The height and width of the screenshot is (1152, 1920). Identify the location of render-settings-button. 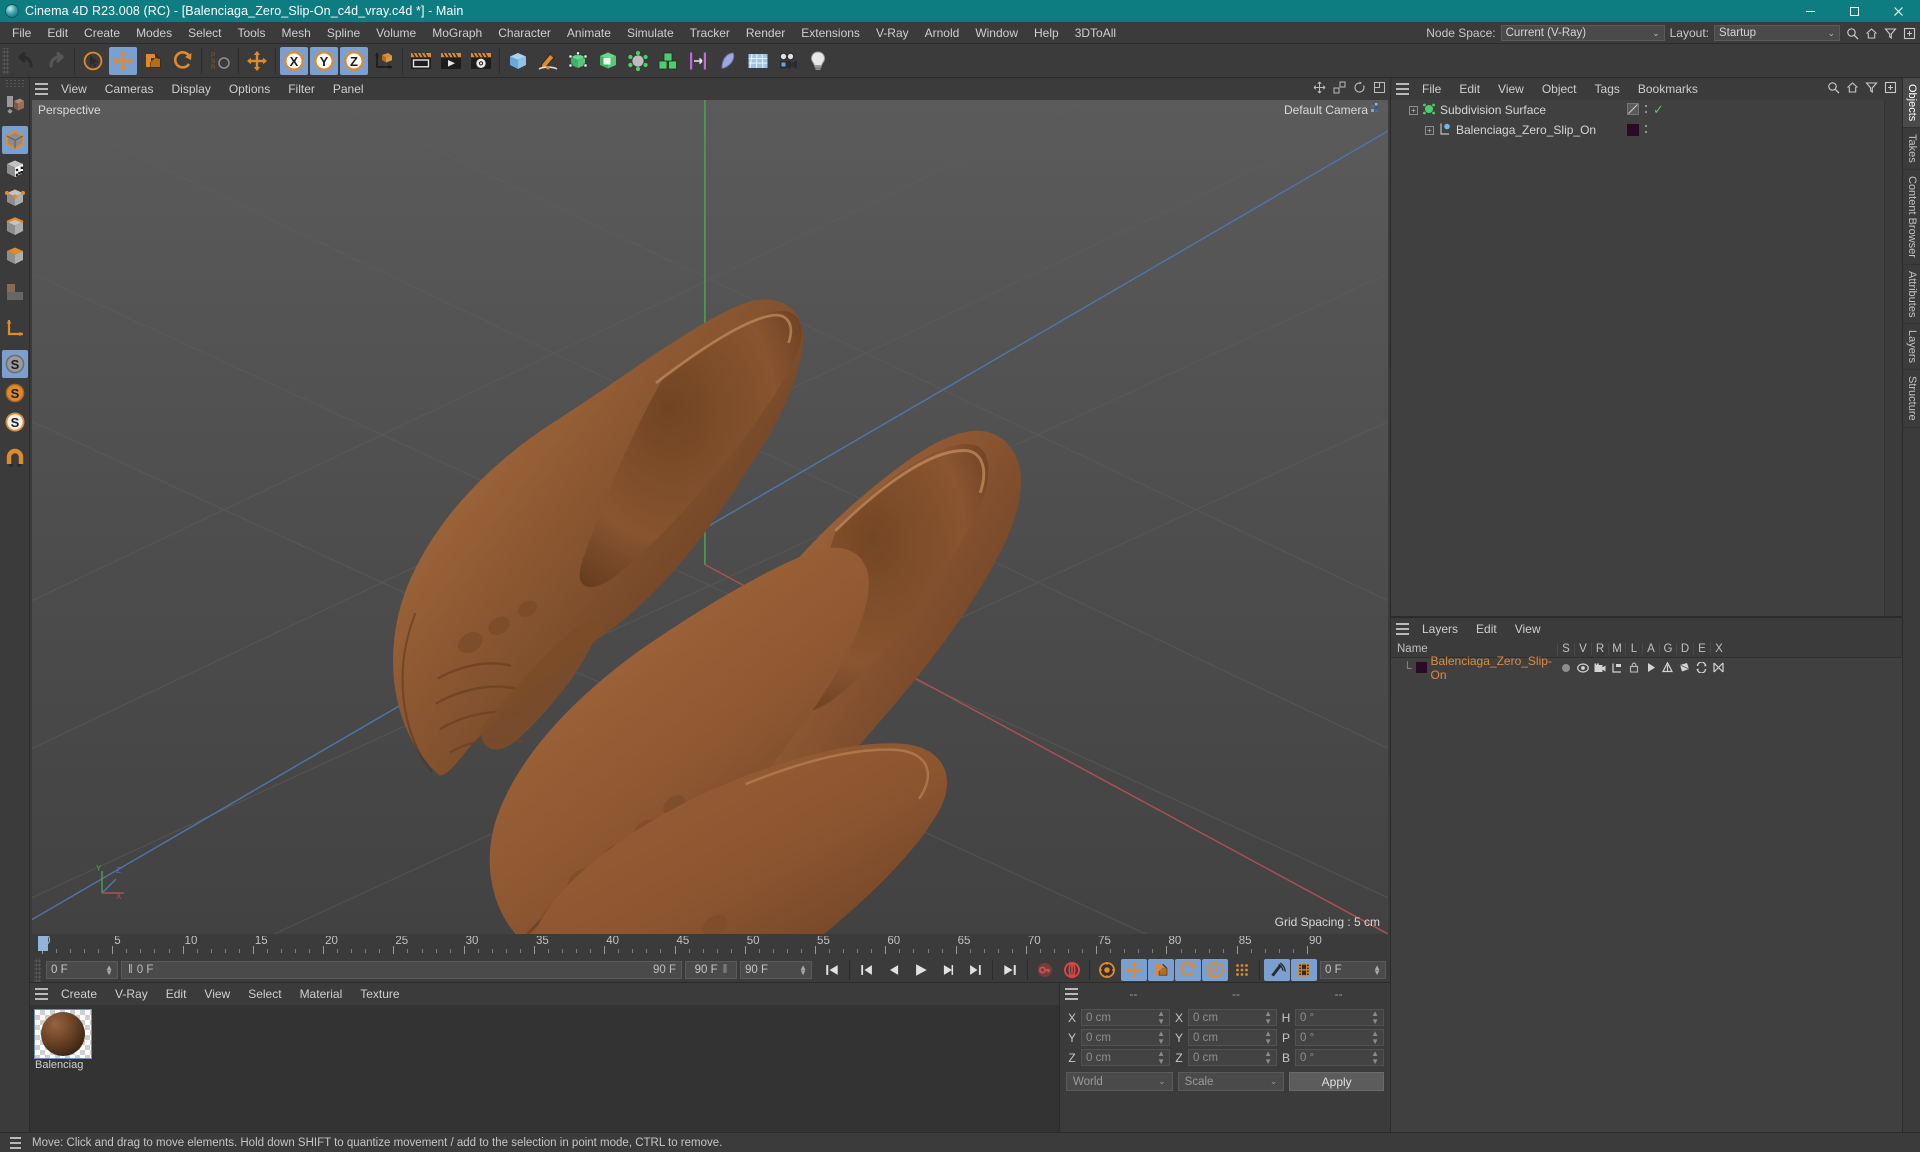
(481, 61).